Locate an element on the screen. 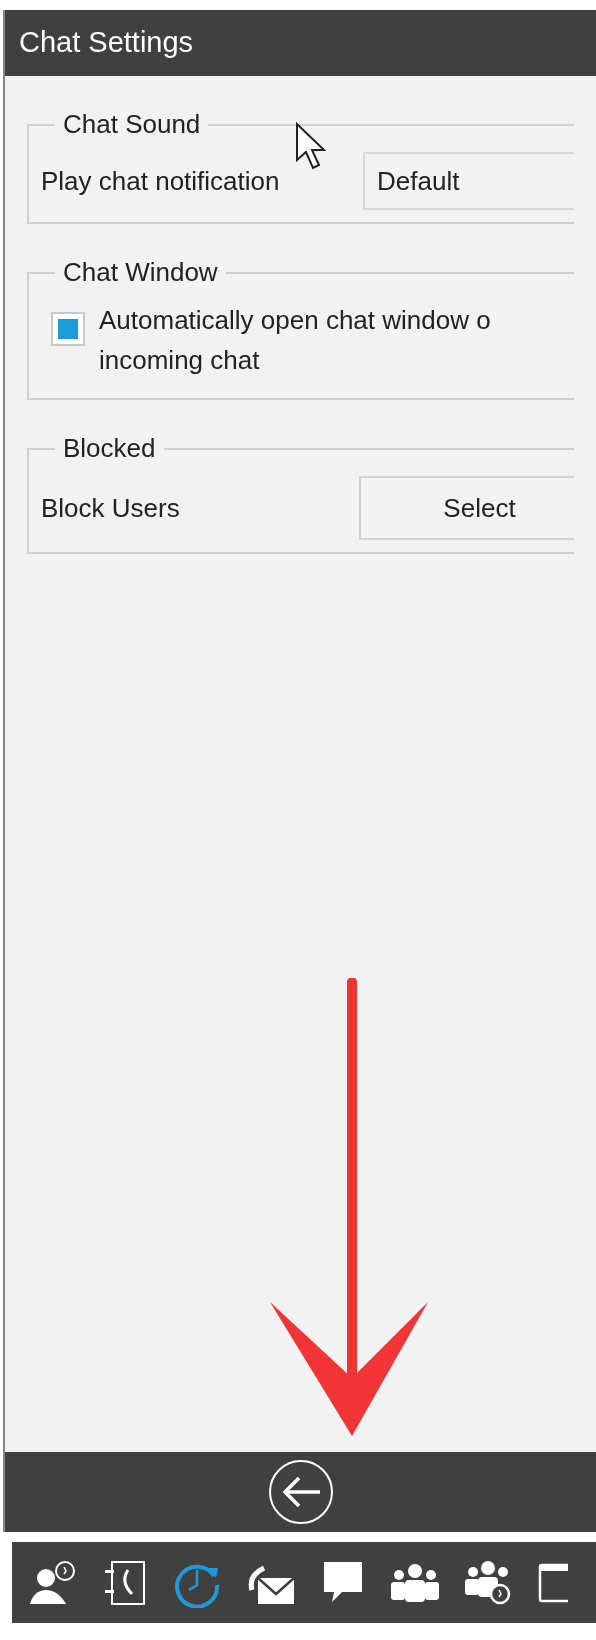 Image resolution: width=596 pixels, height=1640 pixels. field-label: Play chat notification is located at coordinates (161, 181).